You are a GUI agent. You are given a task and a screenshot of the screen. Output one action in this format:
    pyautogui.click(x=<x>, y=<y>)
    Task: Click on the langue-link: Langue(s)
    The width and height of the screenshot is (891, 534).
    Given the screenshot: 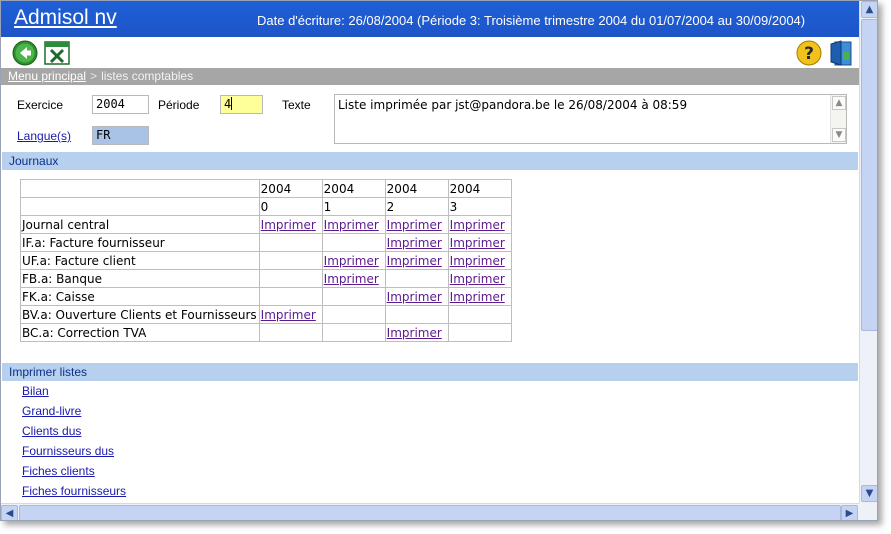 What is the action you would take?
    pyautogui.click(x=44, y=136)
    